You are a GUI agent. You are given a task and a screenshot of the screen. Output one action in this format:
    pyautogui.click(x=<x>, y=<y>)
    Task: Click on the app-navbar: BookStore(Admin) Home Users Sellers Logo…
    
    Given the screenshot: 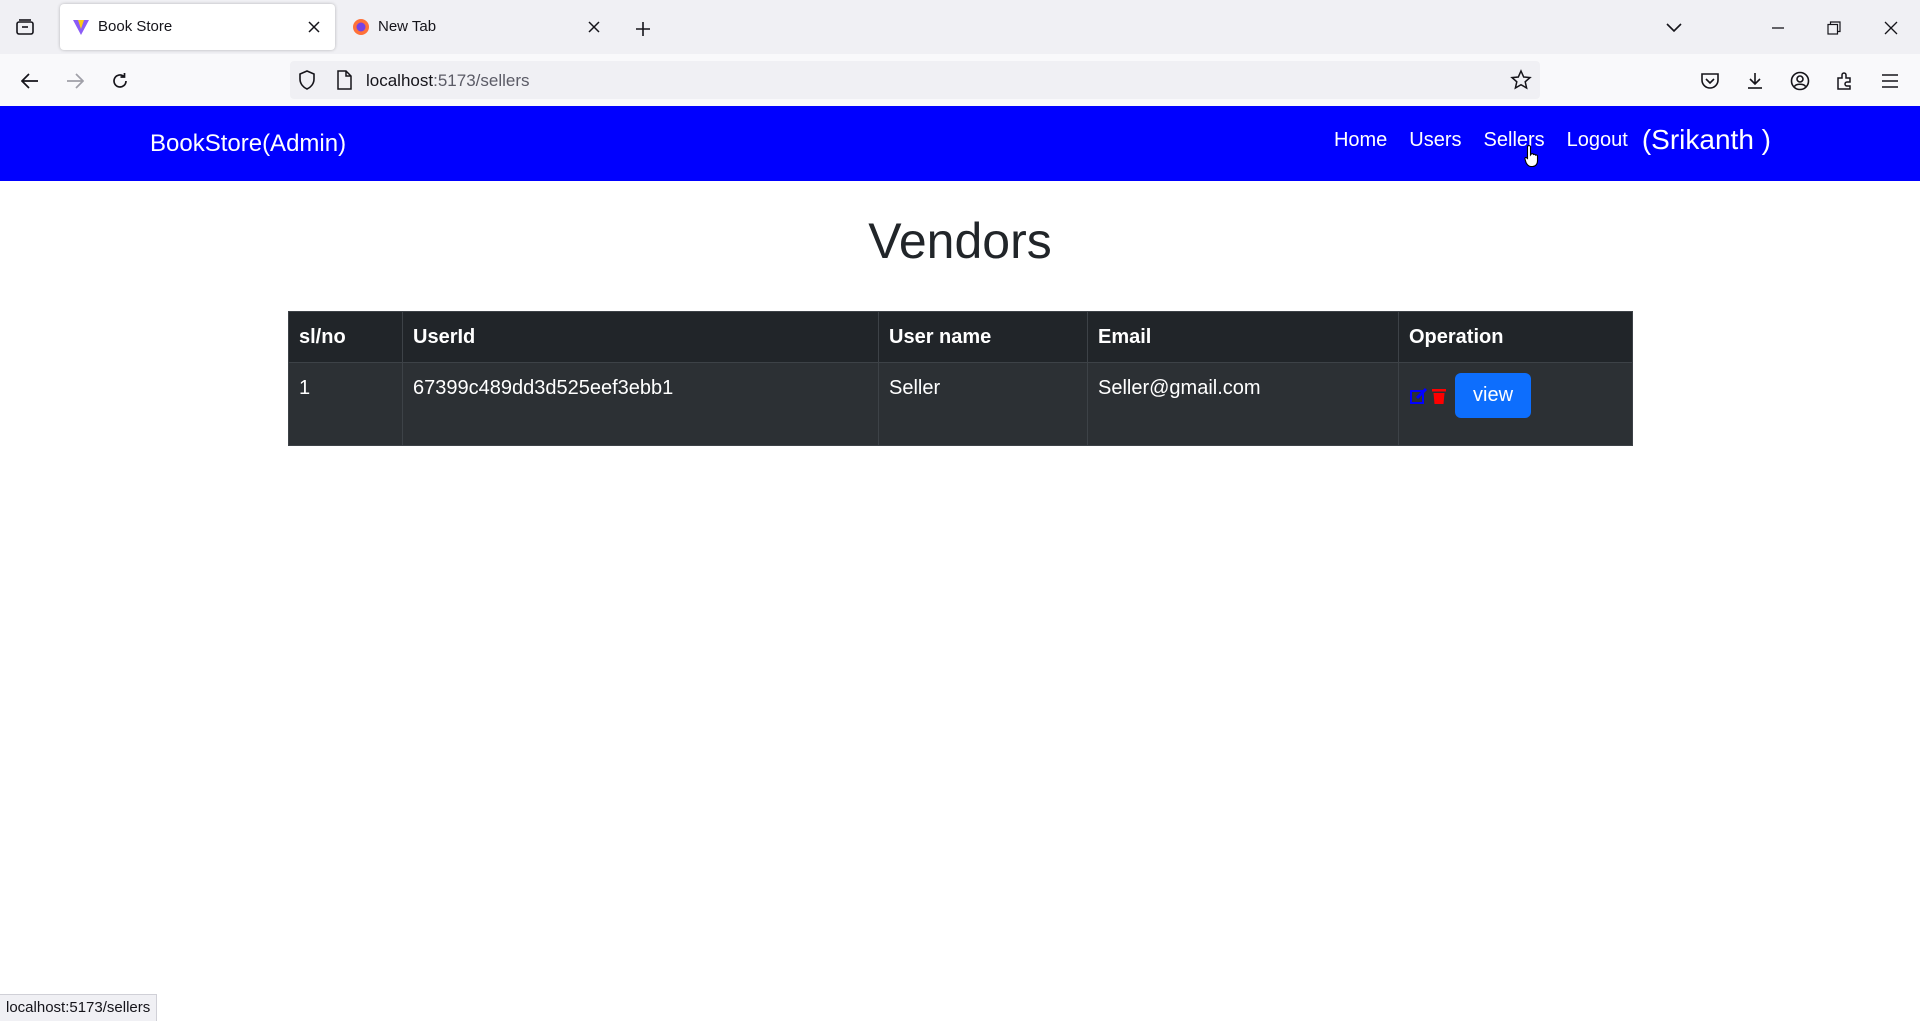 What is the action you would take?
    pyautogui.click(x=960, y=143)
    